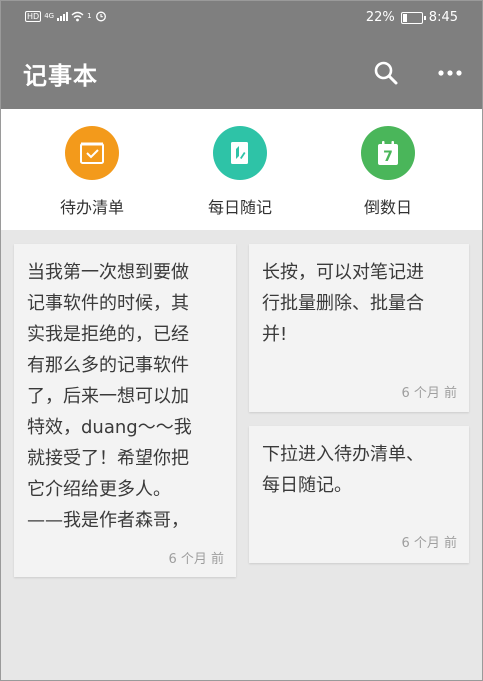  I want to click on search-icon, so click(386, 73).